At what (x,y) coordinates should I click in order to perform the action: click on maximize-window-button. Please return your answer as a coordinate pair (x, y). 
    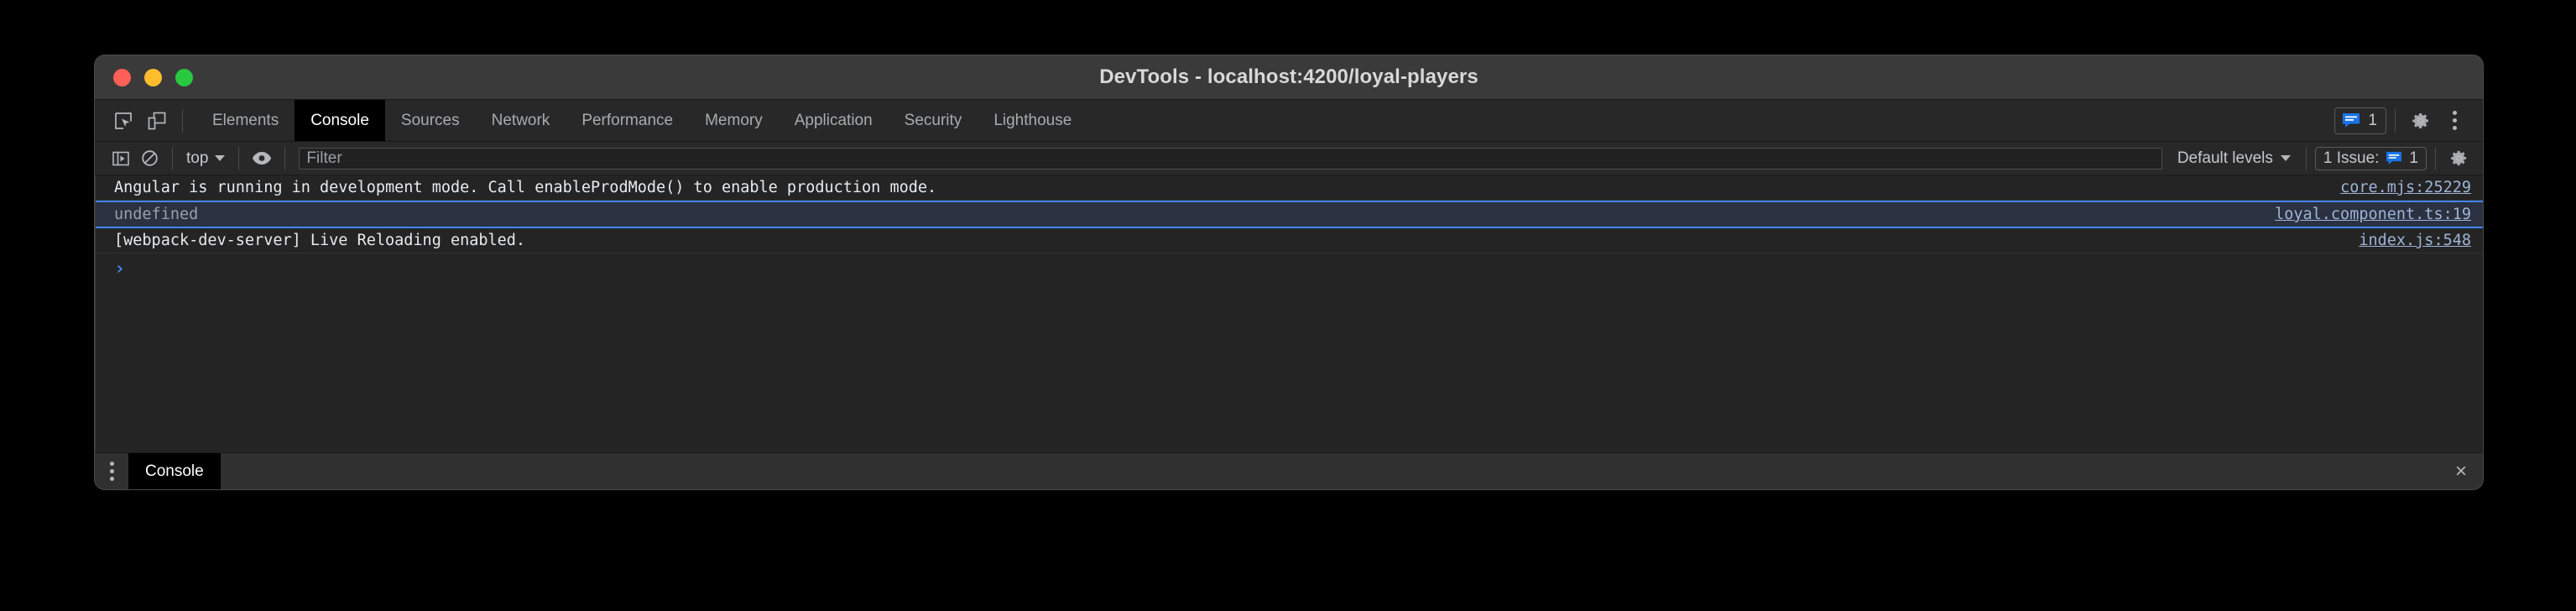
    Looking at the image, I should click on (184, 77).